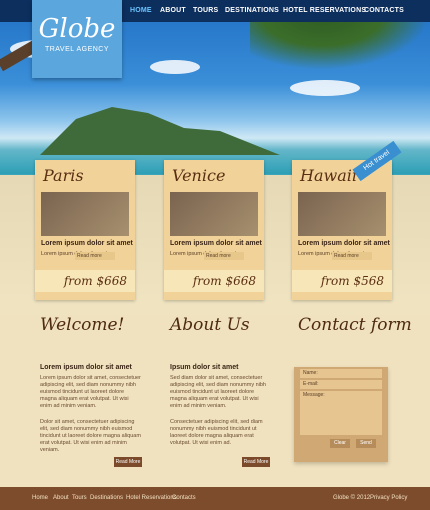 This screenshot has height=510, width=430. Describe the element at coordinates (256, 462) in the screenshot. I see `about-read-more-button: Read More` at that location.